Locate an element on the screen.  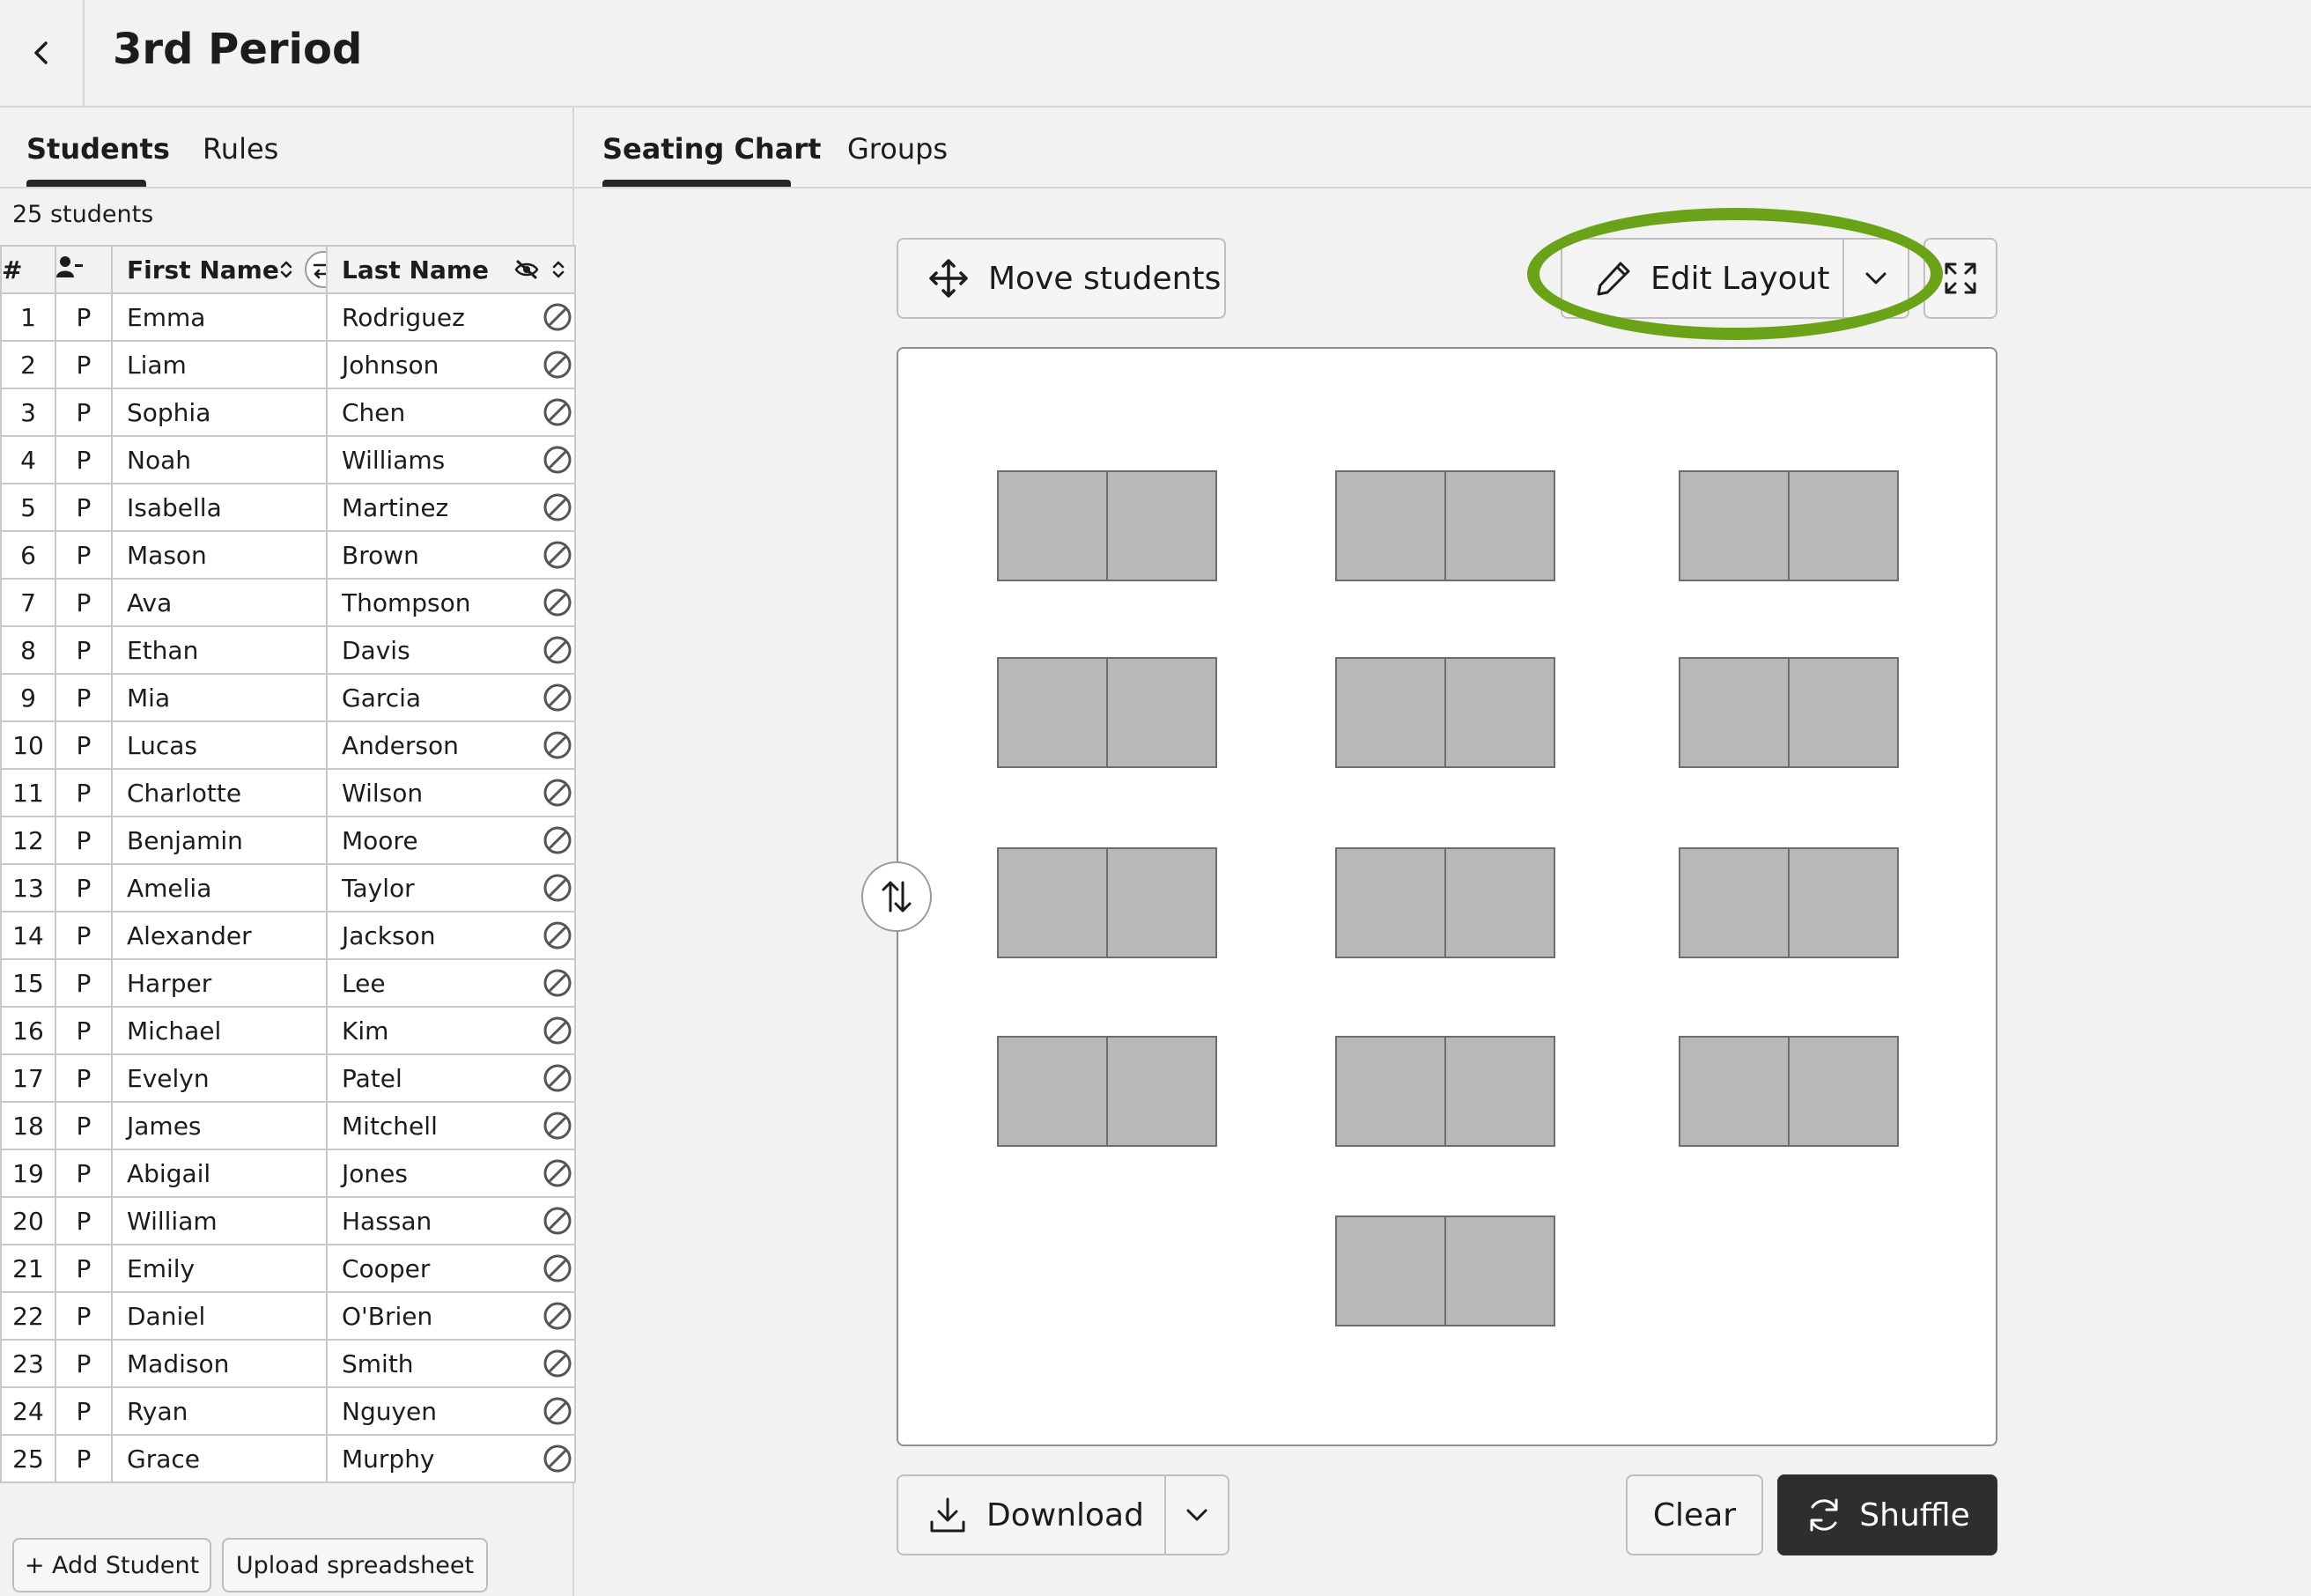
table-row: 23 P Madison Smith is located at coordinates (288, 1363).